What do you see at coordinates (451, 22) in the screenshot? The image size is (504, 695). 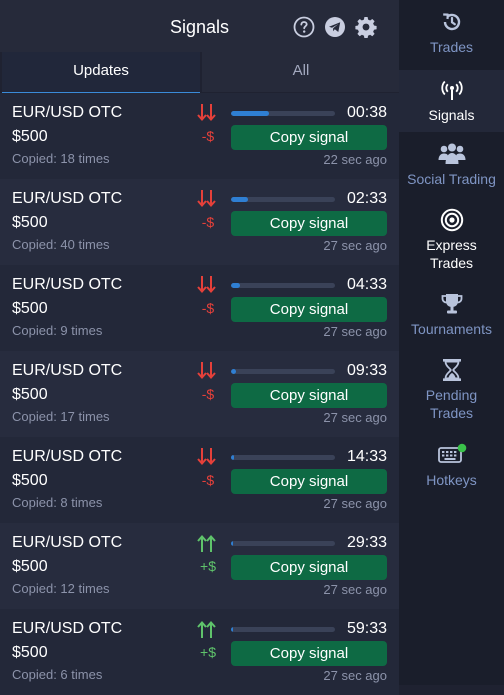 I see `trades-history-icon` at bounding box center [451, 22].